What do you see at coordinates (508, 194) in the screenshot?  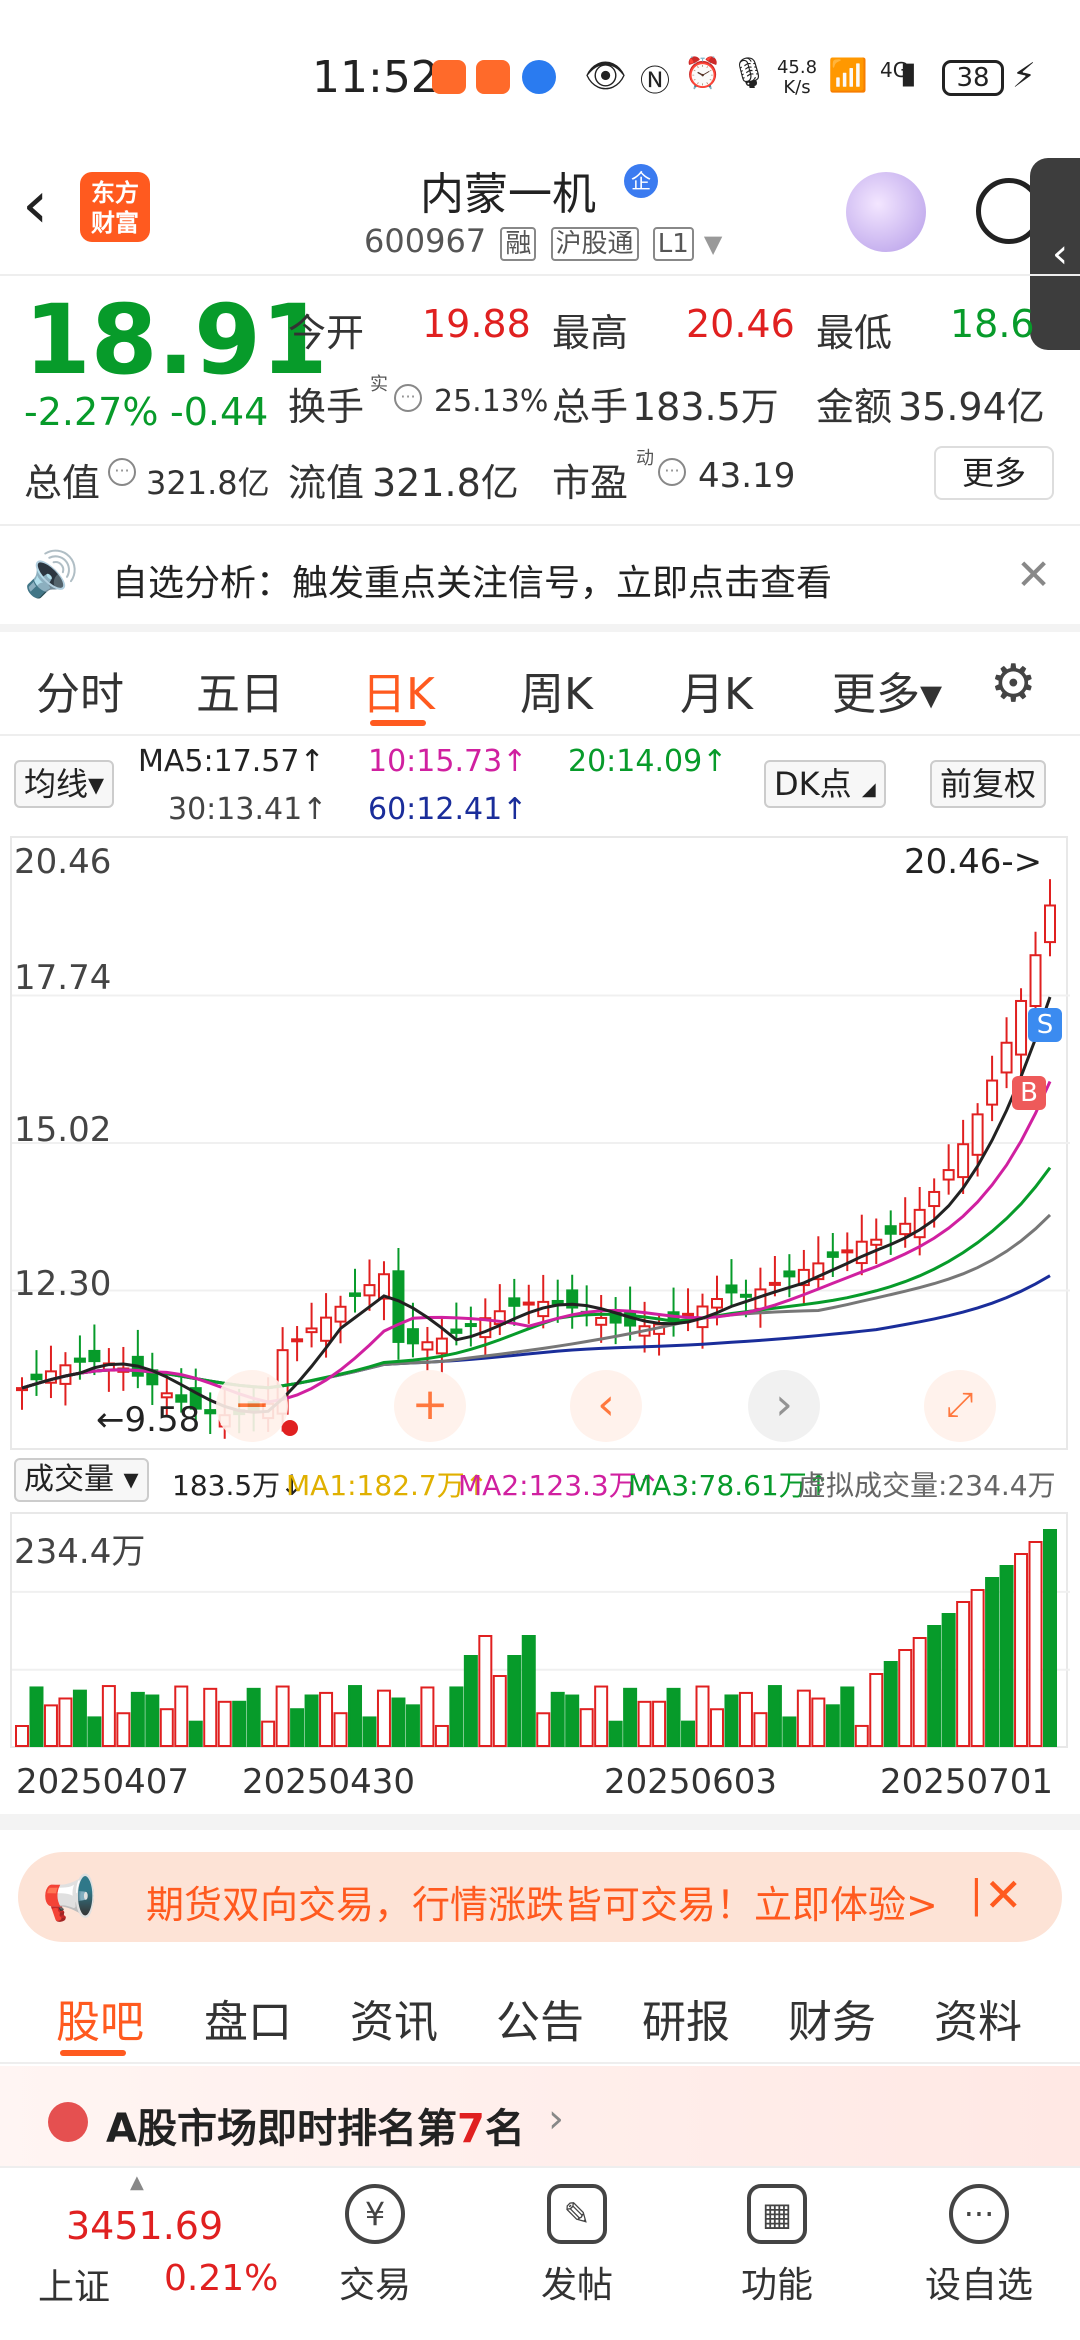 I see `stock-name: 内蒙一机` at bounding box center [508, 194].